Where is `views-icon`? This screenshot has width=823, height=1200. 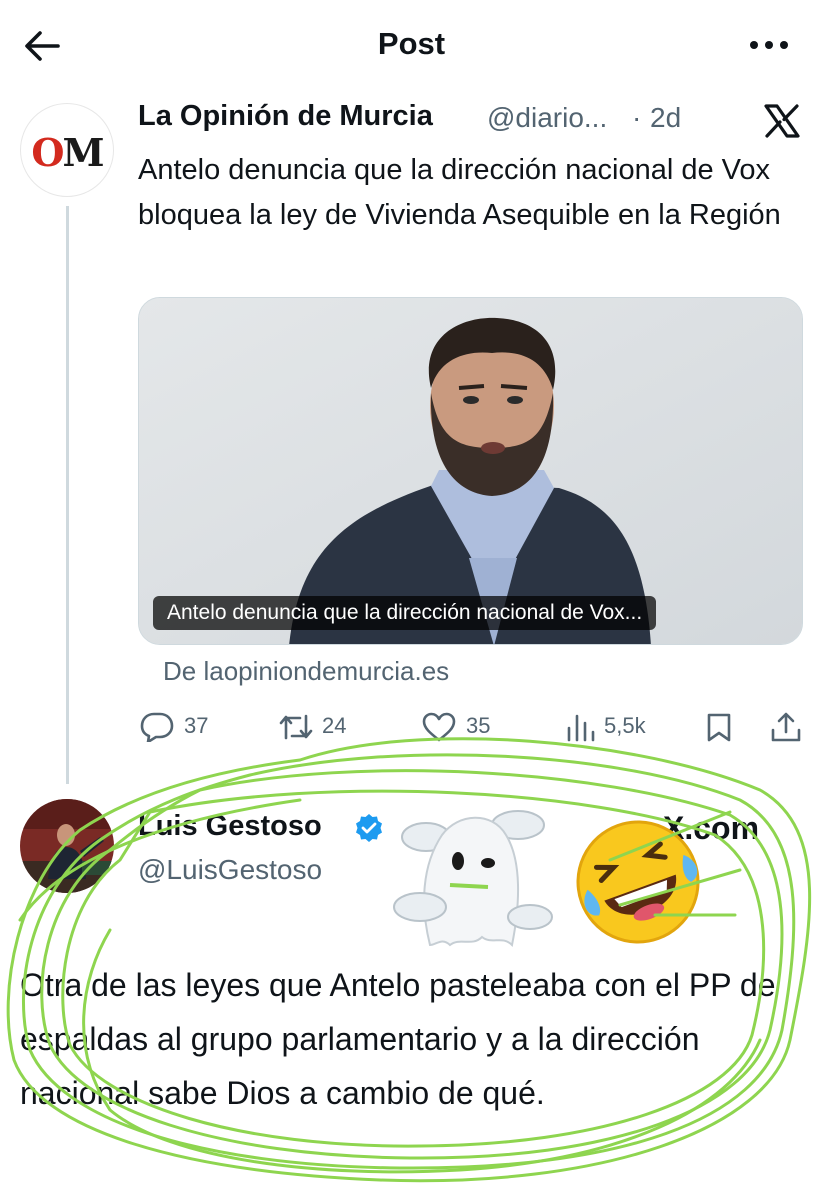 views-icon is located at coordinates (581, 728).